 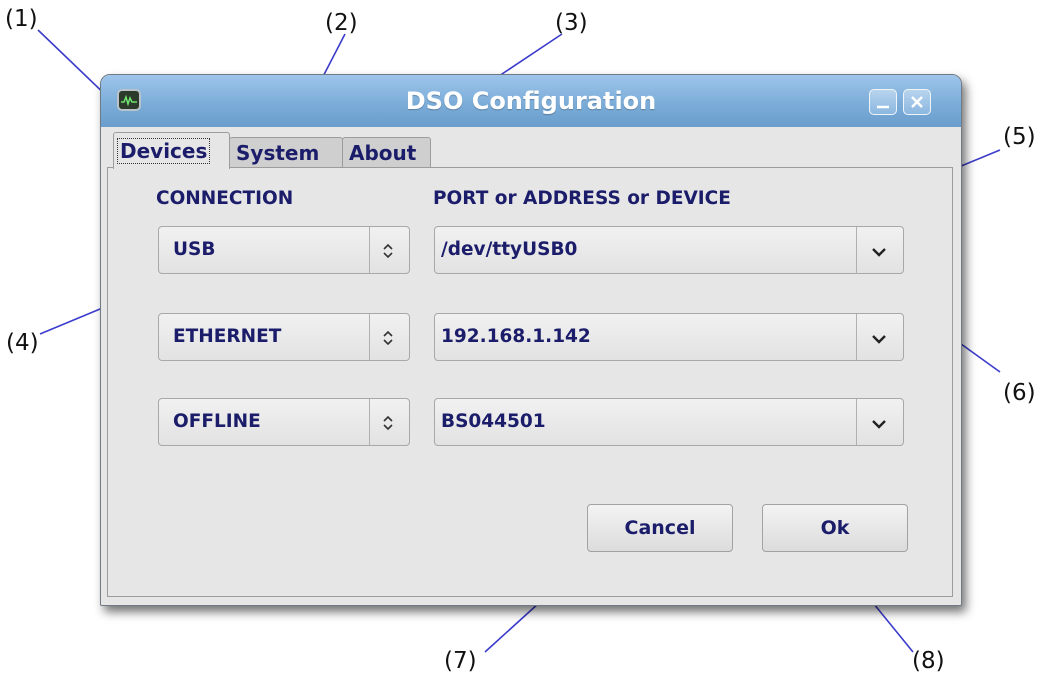 What do you see at coordinates (217, 421) in the screenshot?
I see `connection-select-value: OFFLINE` at bounding box center [217, 421].